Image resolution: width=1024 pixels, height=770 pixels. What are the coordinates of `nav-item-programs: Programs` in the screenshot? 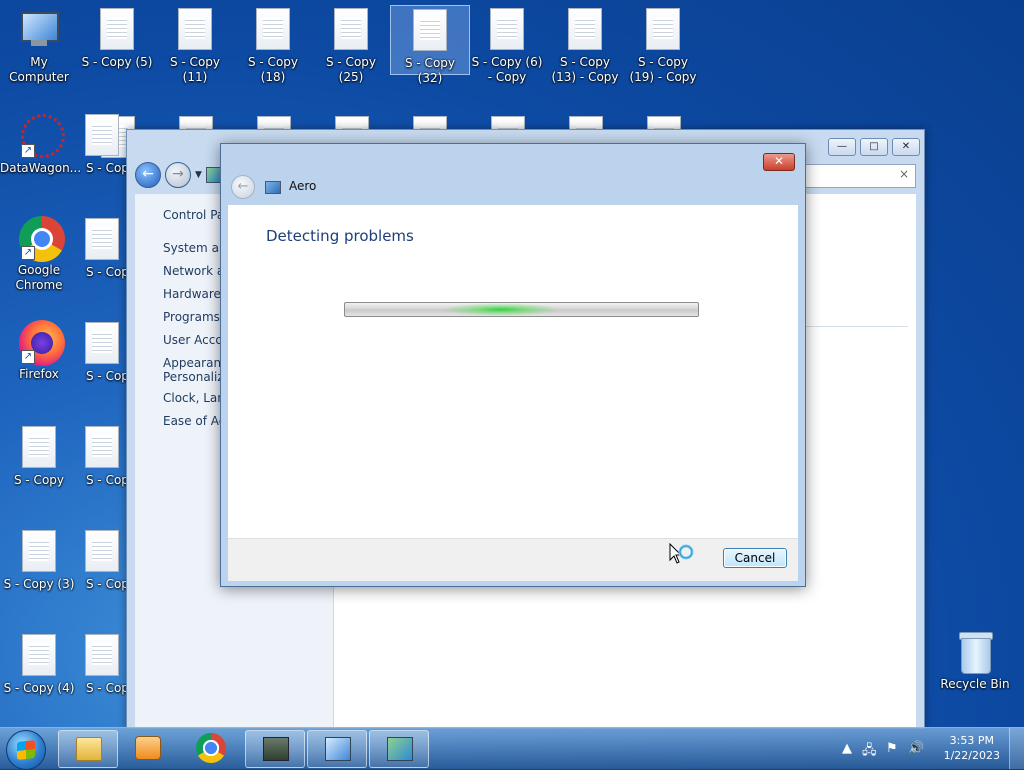 It's located at (191, 317).